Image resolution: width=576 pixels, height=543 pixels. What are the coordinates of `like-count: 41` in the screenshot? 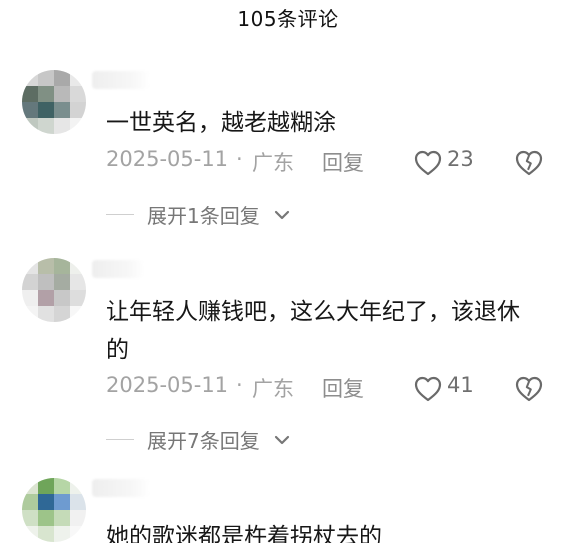 It's located at (460, 385).